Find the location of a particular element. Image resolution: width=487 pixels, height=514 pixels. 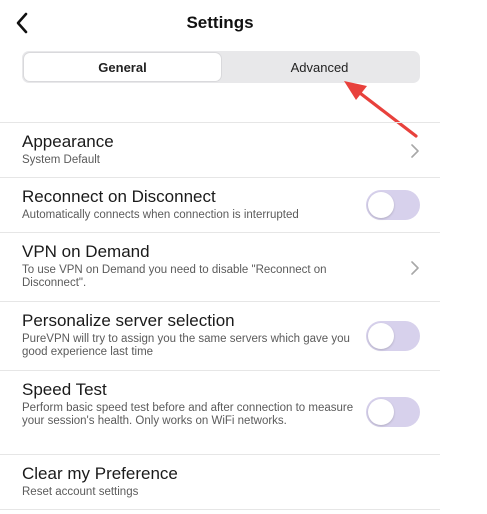

setting-title: Personalize server selection is located at coordinates (128, 320).